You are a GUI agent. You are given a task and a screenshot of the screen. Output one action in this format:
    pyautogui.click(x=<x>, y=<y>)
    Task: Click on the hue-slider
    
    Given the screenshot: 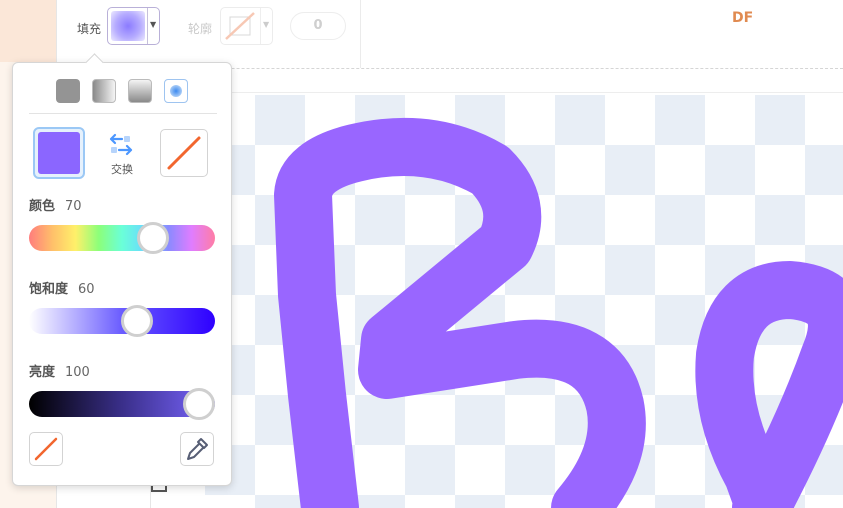 What is the action you would take?
    pyautogui.click(x=122, y=238)
    